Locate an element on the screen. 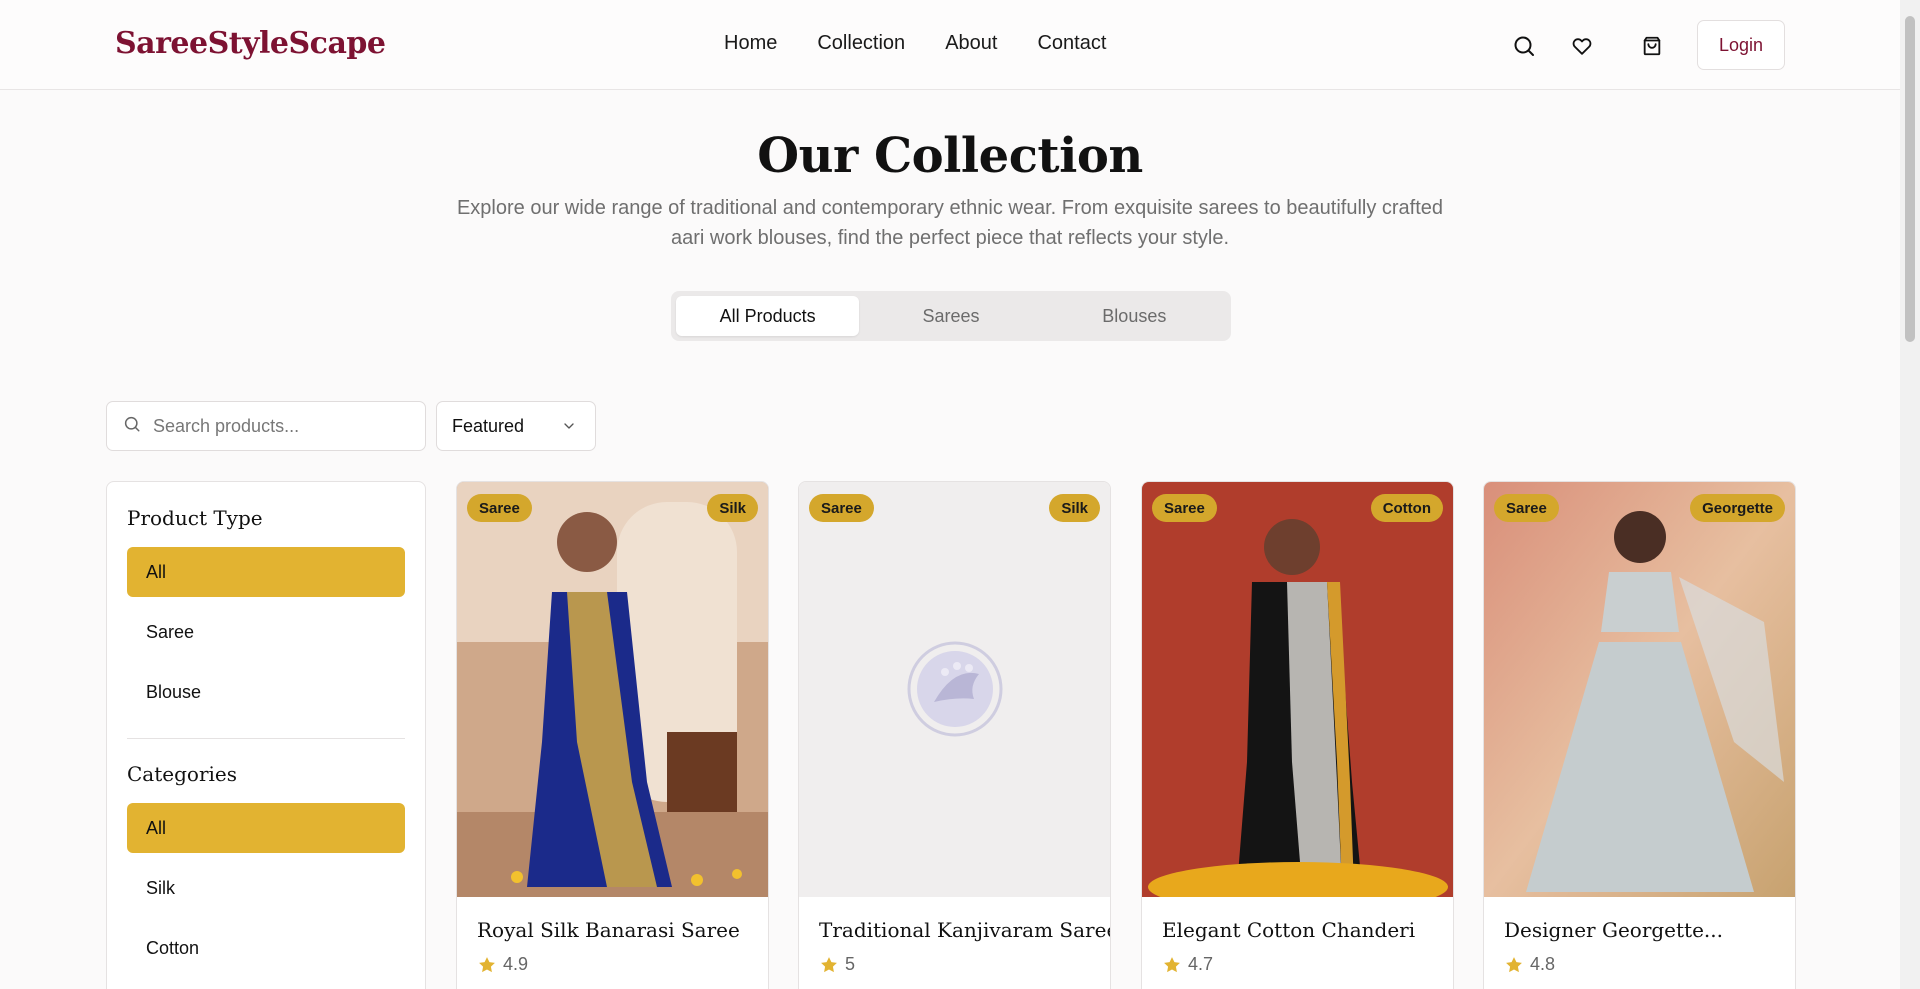  product-type-all: All is located at coordinates (266, 572).